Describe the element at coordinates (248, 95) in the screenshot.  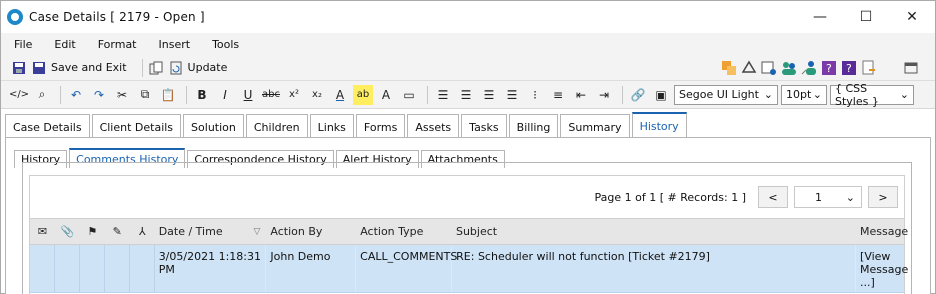
I see `underline-icon: U` at that location.